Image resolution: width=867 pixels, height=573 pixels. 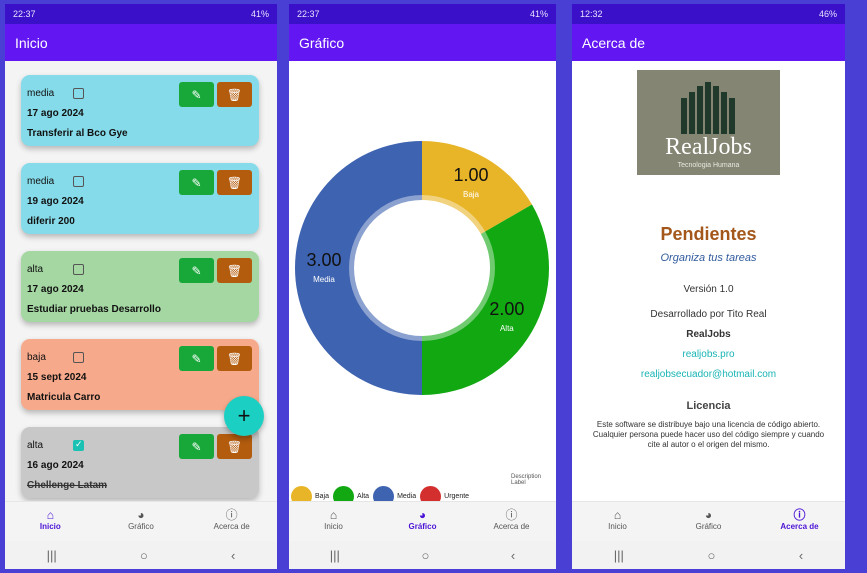 What do you see at coordinates (708, 406) in the screenshot?
I see `license-title: Licencia` at bounding box center [708, 406].